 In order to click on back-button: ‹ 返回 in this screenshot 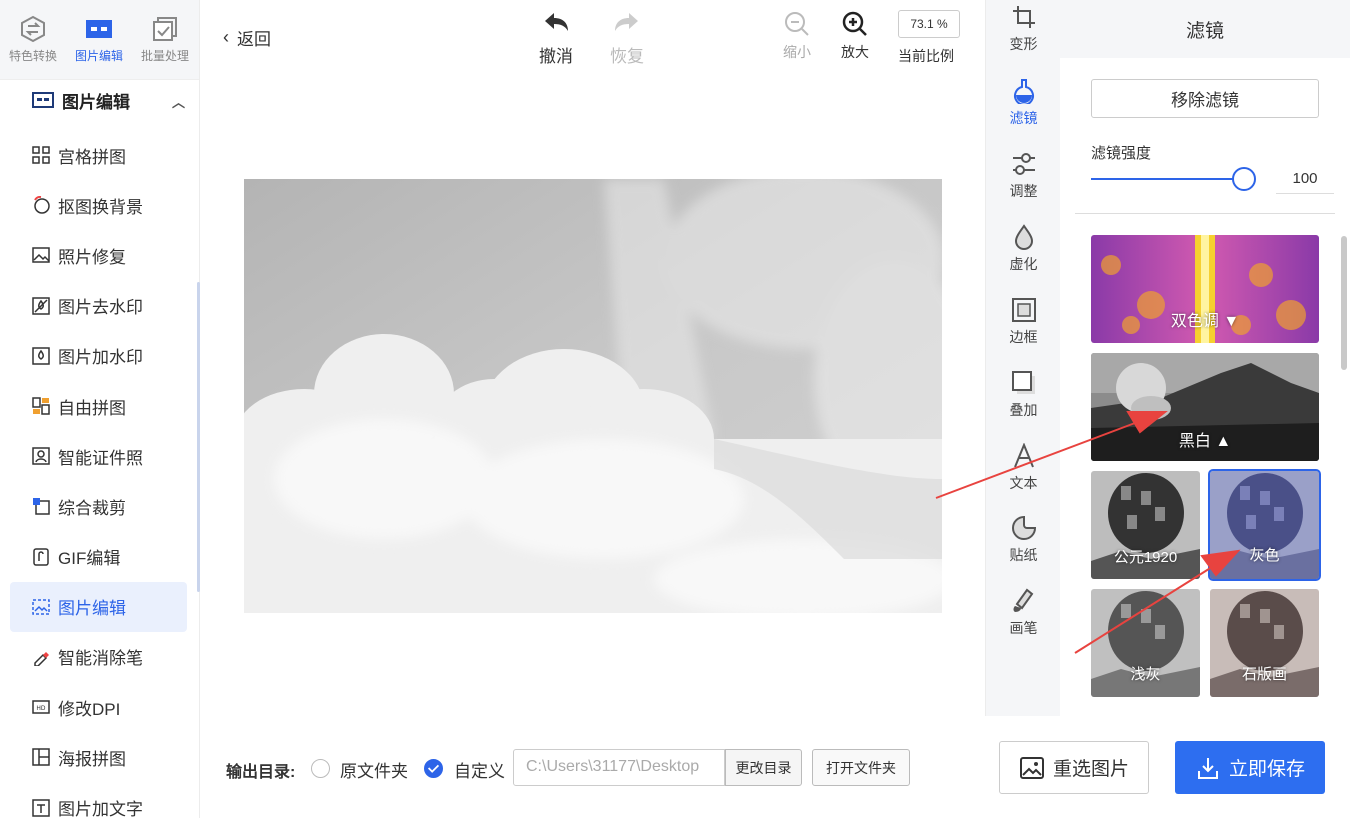, I will do `click(247, 37)`.